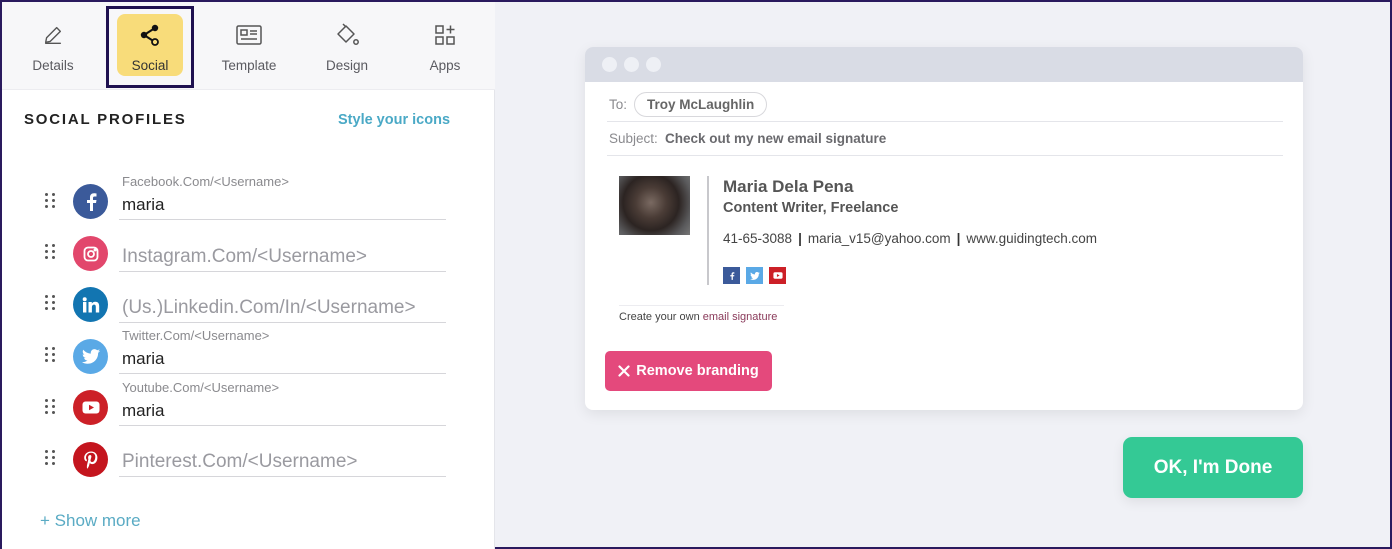 This screenshot has height=549, width=1392. I want to click on style-icons-link: Style your icons, so click(394, 120).